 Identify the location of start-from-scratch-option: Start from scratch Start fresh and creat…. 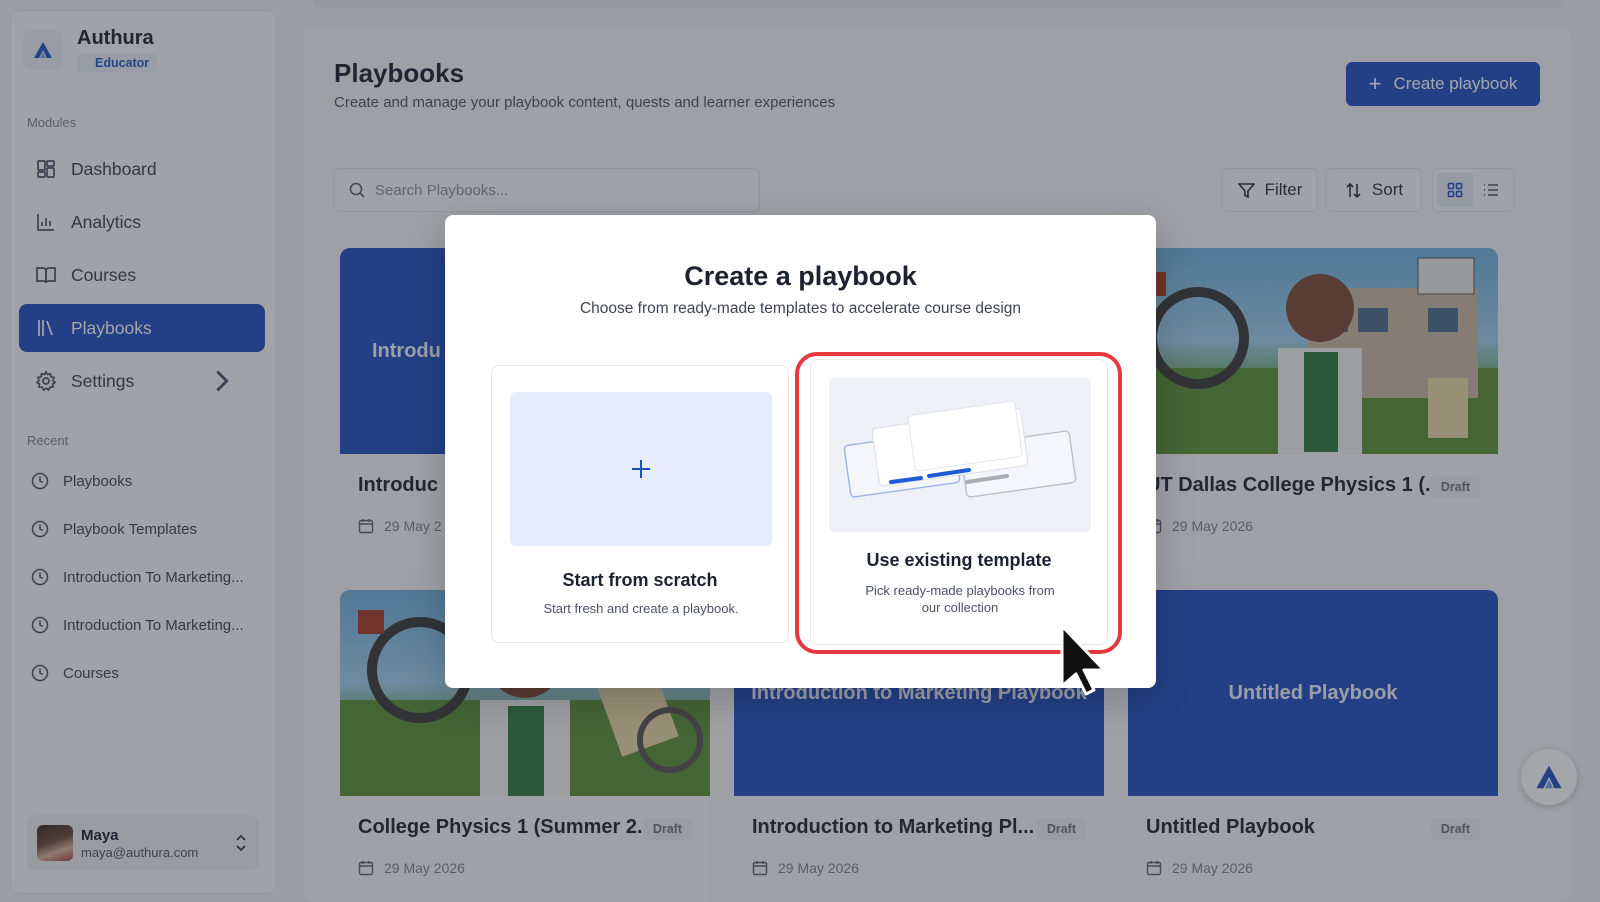
(640, 504).